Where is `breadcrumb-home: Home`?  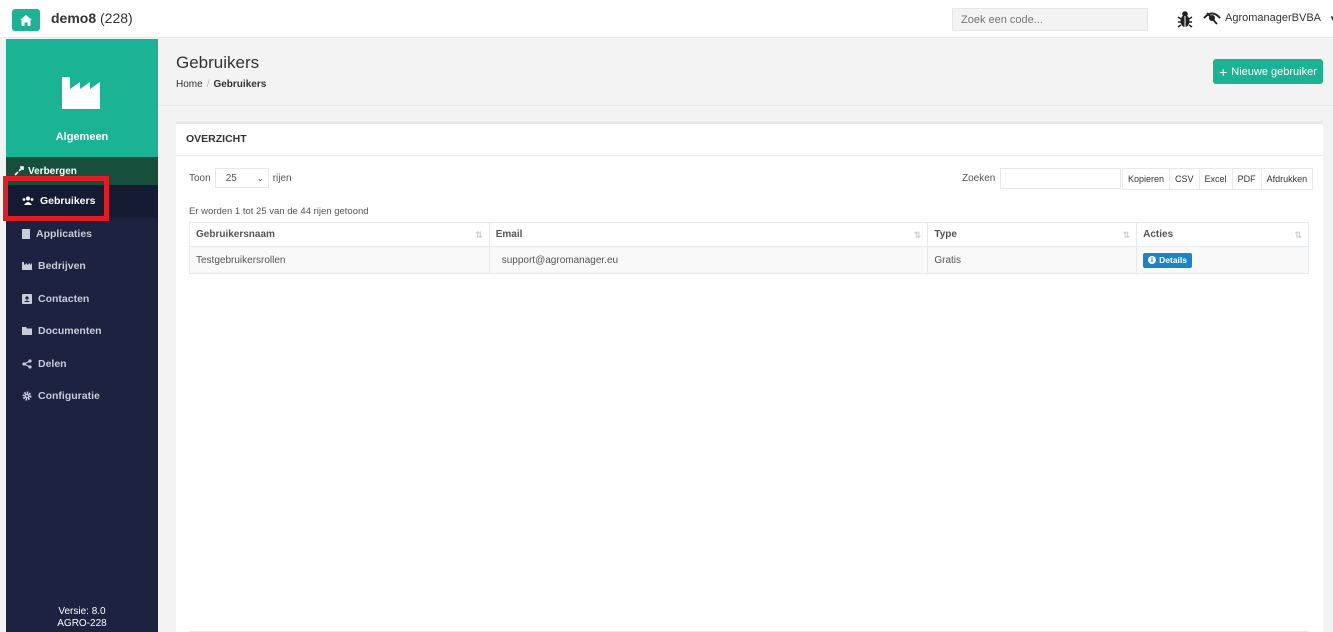 breadcrumb-home: Home is located at coordinates (189, 84).